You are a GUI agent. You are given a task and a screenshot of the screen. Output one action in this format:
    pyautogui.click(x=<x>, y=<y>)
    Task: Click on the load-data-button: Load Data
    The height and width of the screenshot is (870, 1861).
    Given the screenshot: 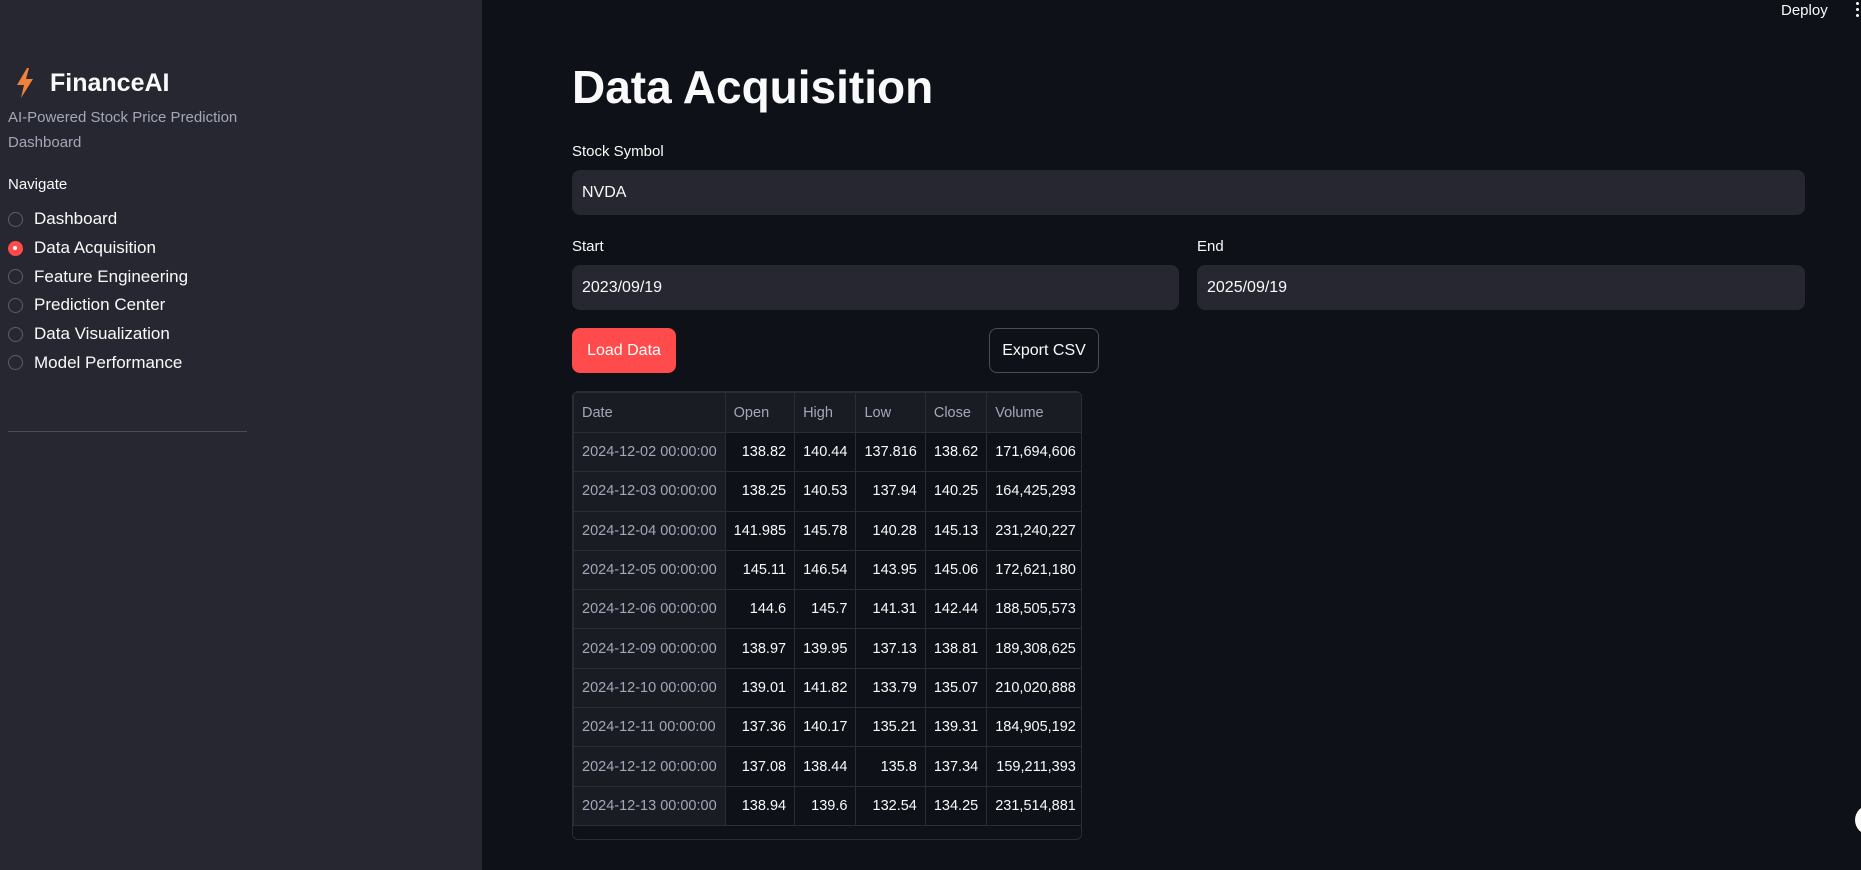 What is the action you would take?
    pyautogui.click(x=624, y=350)
    